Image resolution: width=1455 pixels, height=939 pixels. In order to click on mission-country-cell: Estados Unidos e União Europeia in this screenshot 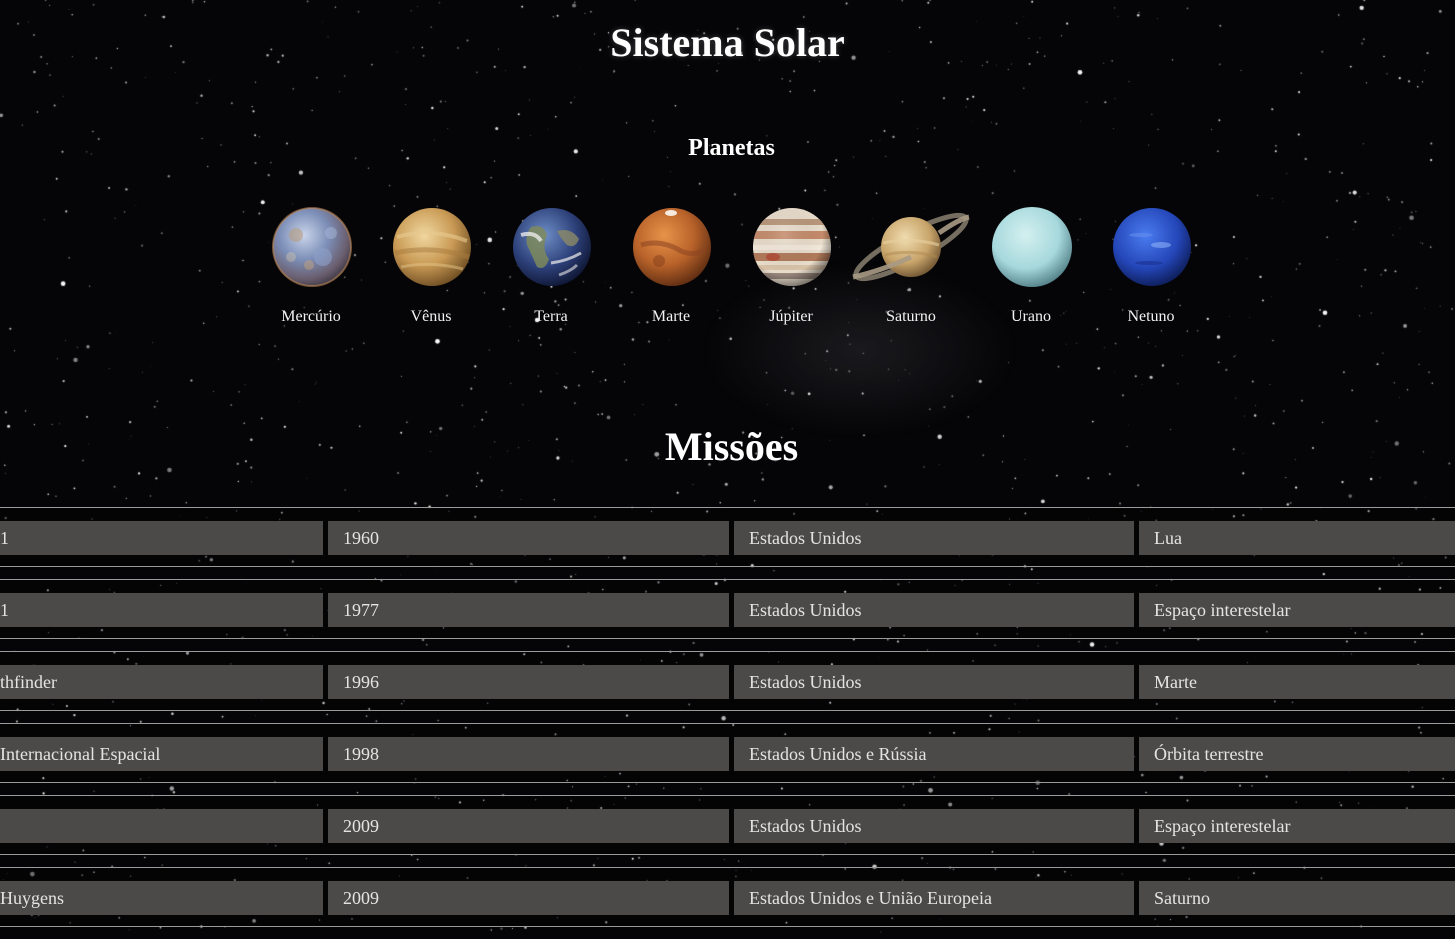, I will do `click(934, 898)`.